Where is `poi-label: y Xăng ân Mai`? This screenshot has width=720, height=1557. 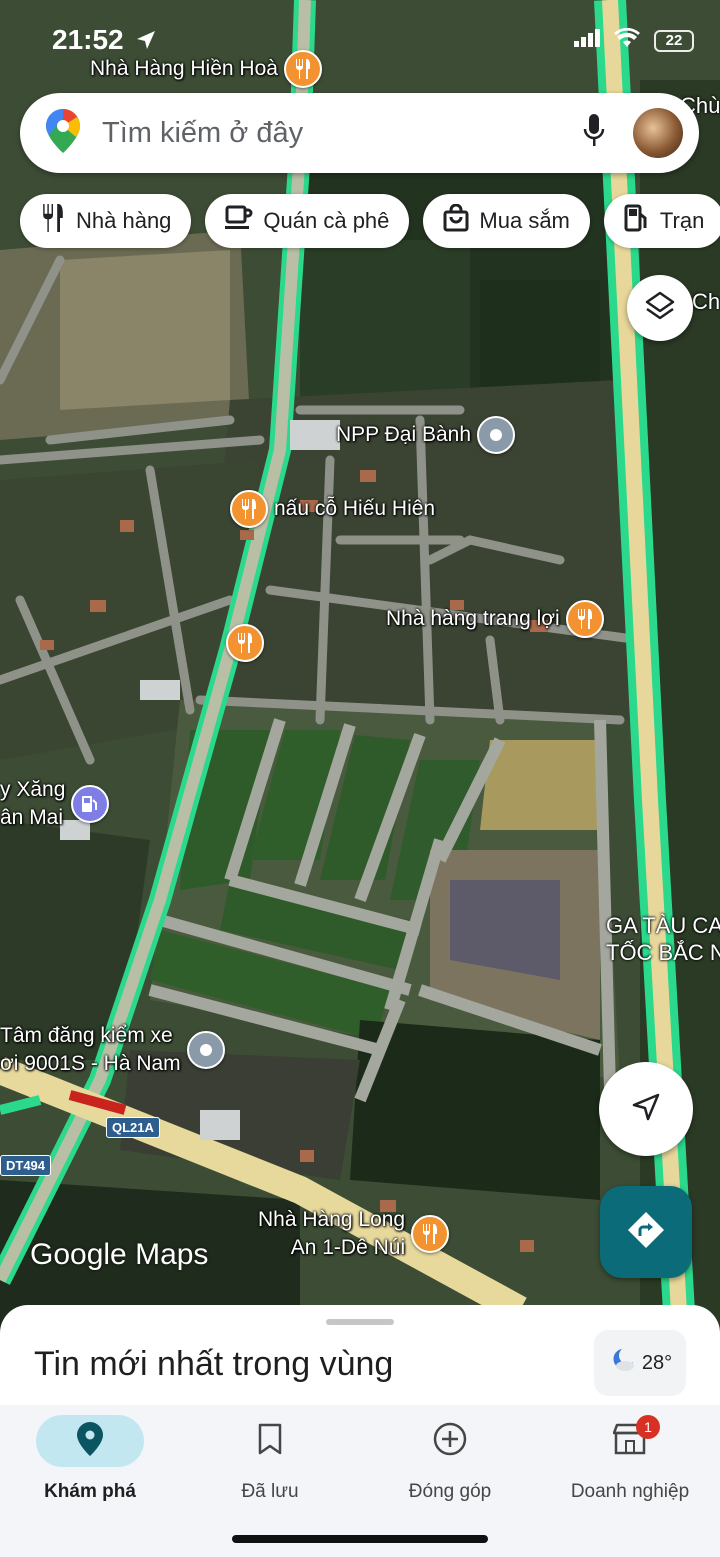
poi-label: y Xăng ân Mai is located at coordinates (33, 803).